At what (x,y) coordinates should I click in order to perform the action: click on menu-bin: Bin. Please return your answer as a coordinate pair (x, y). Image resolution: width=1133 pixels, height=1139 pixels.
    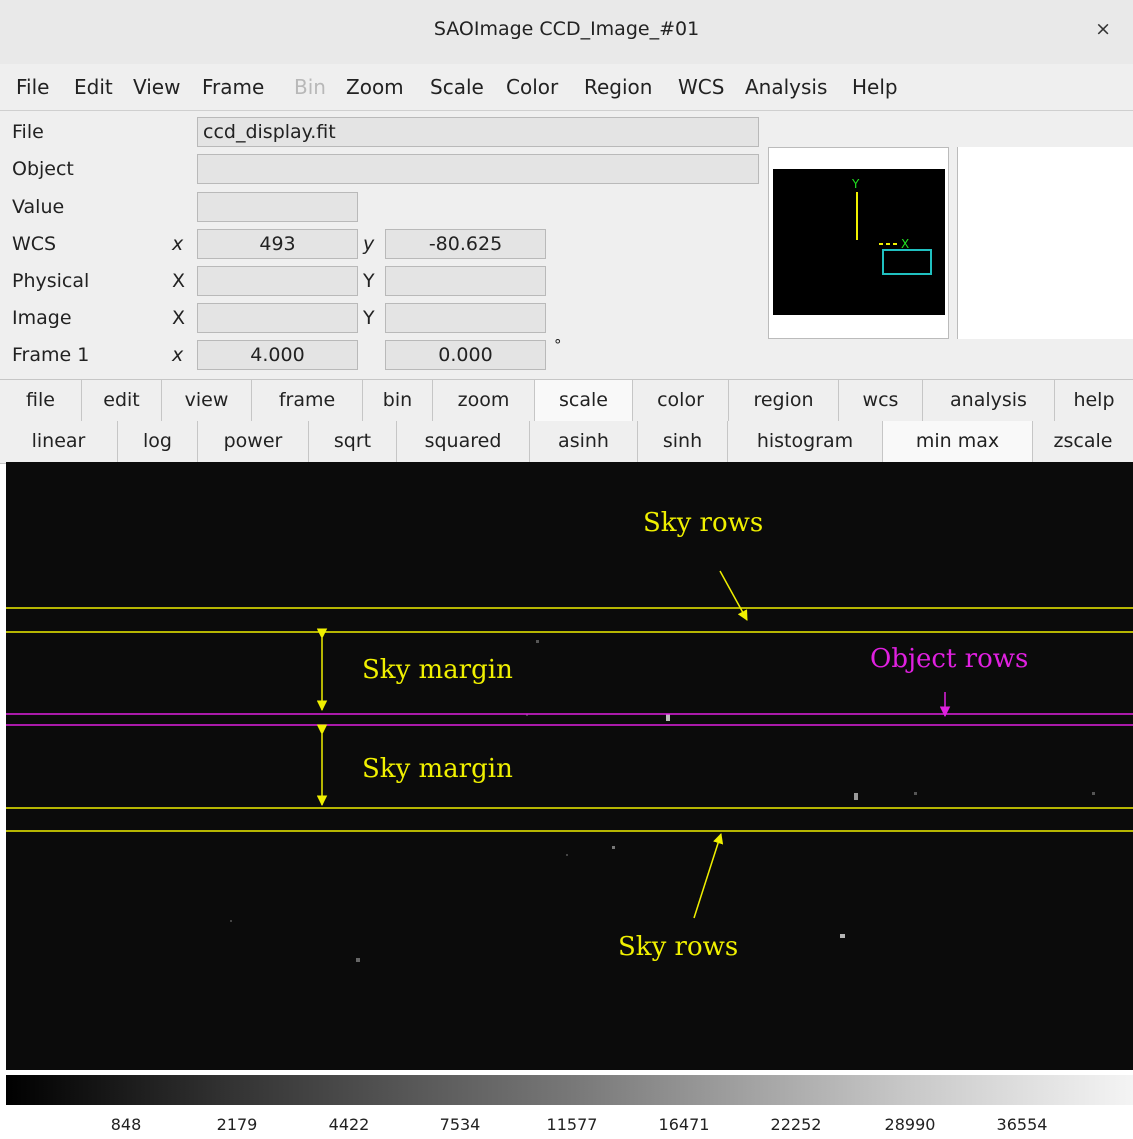
    Looking at the image, I should click on (310, 87).